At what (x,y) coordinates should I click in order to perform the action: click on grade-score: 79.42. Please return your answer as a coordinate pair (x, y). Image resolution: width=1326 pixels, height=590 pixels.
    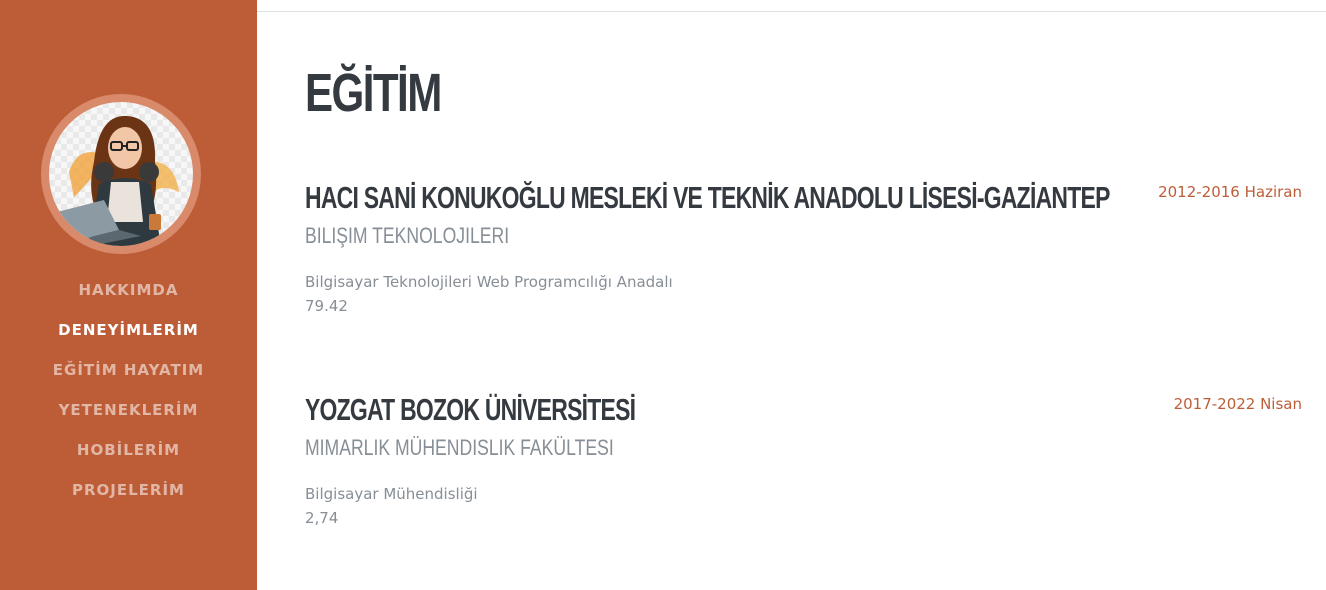
    Looking at the image, I should click on (326, 306).